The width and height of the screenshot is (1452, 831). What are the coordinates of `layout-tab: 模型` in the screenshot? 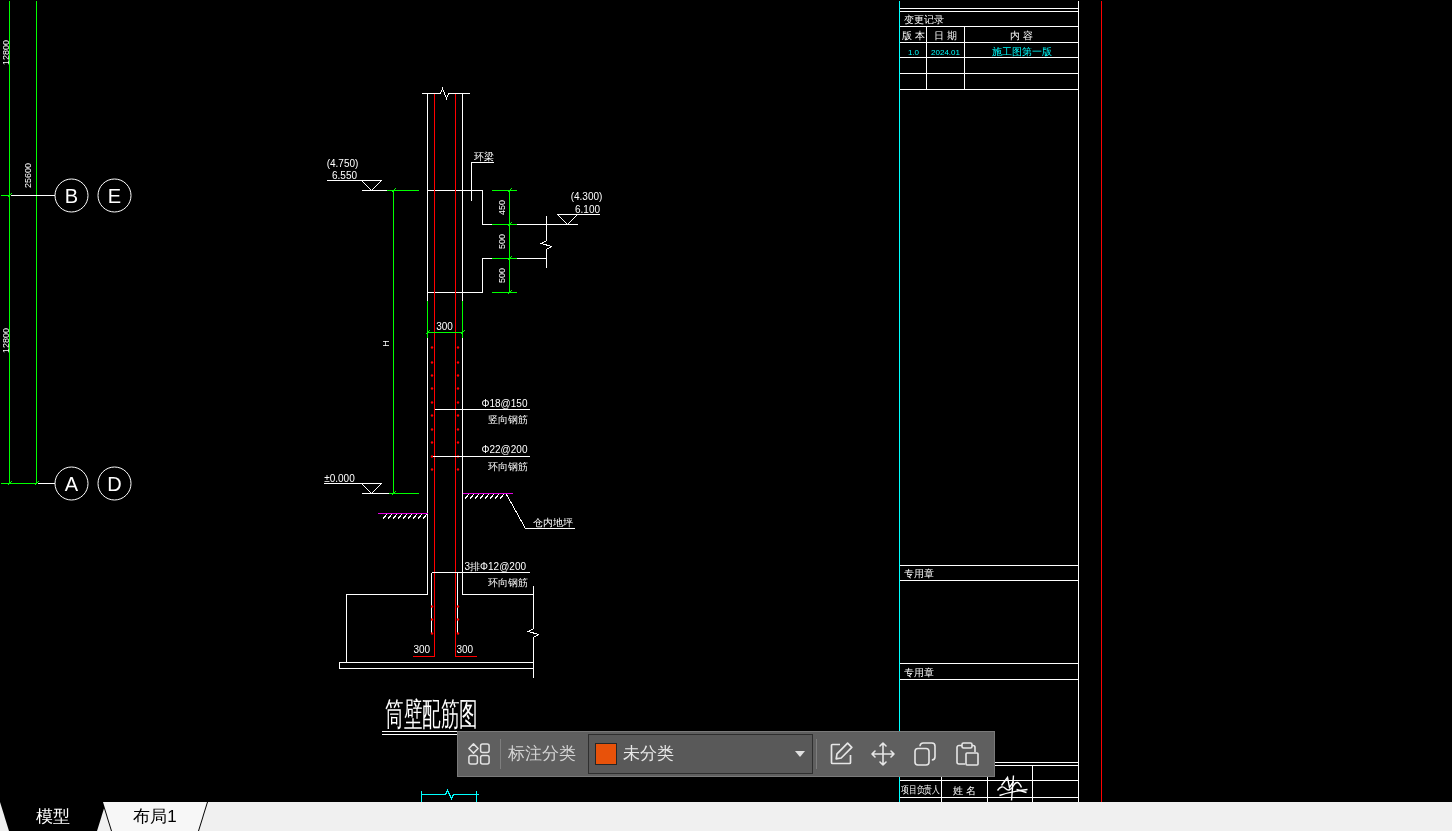 It's located at (53, 816).